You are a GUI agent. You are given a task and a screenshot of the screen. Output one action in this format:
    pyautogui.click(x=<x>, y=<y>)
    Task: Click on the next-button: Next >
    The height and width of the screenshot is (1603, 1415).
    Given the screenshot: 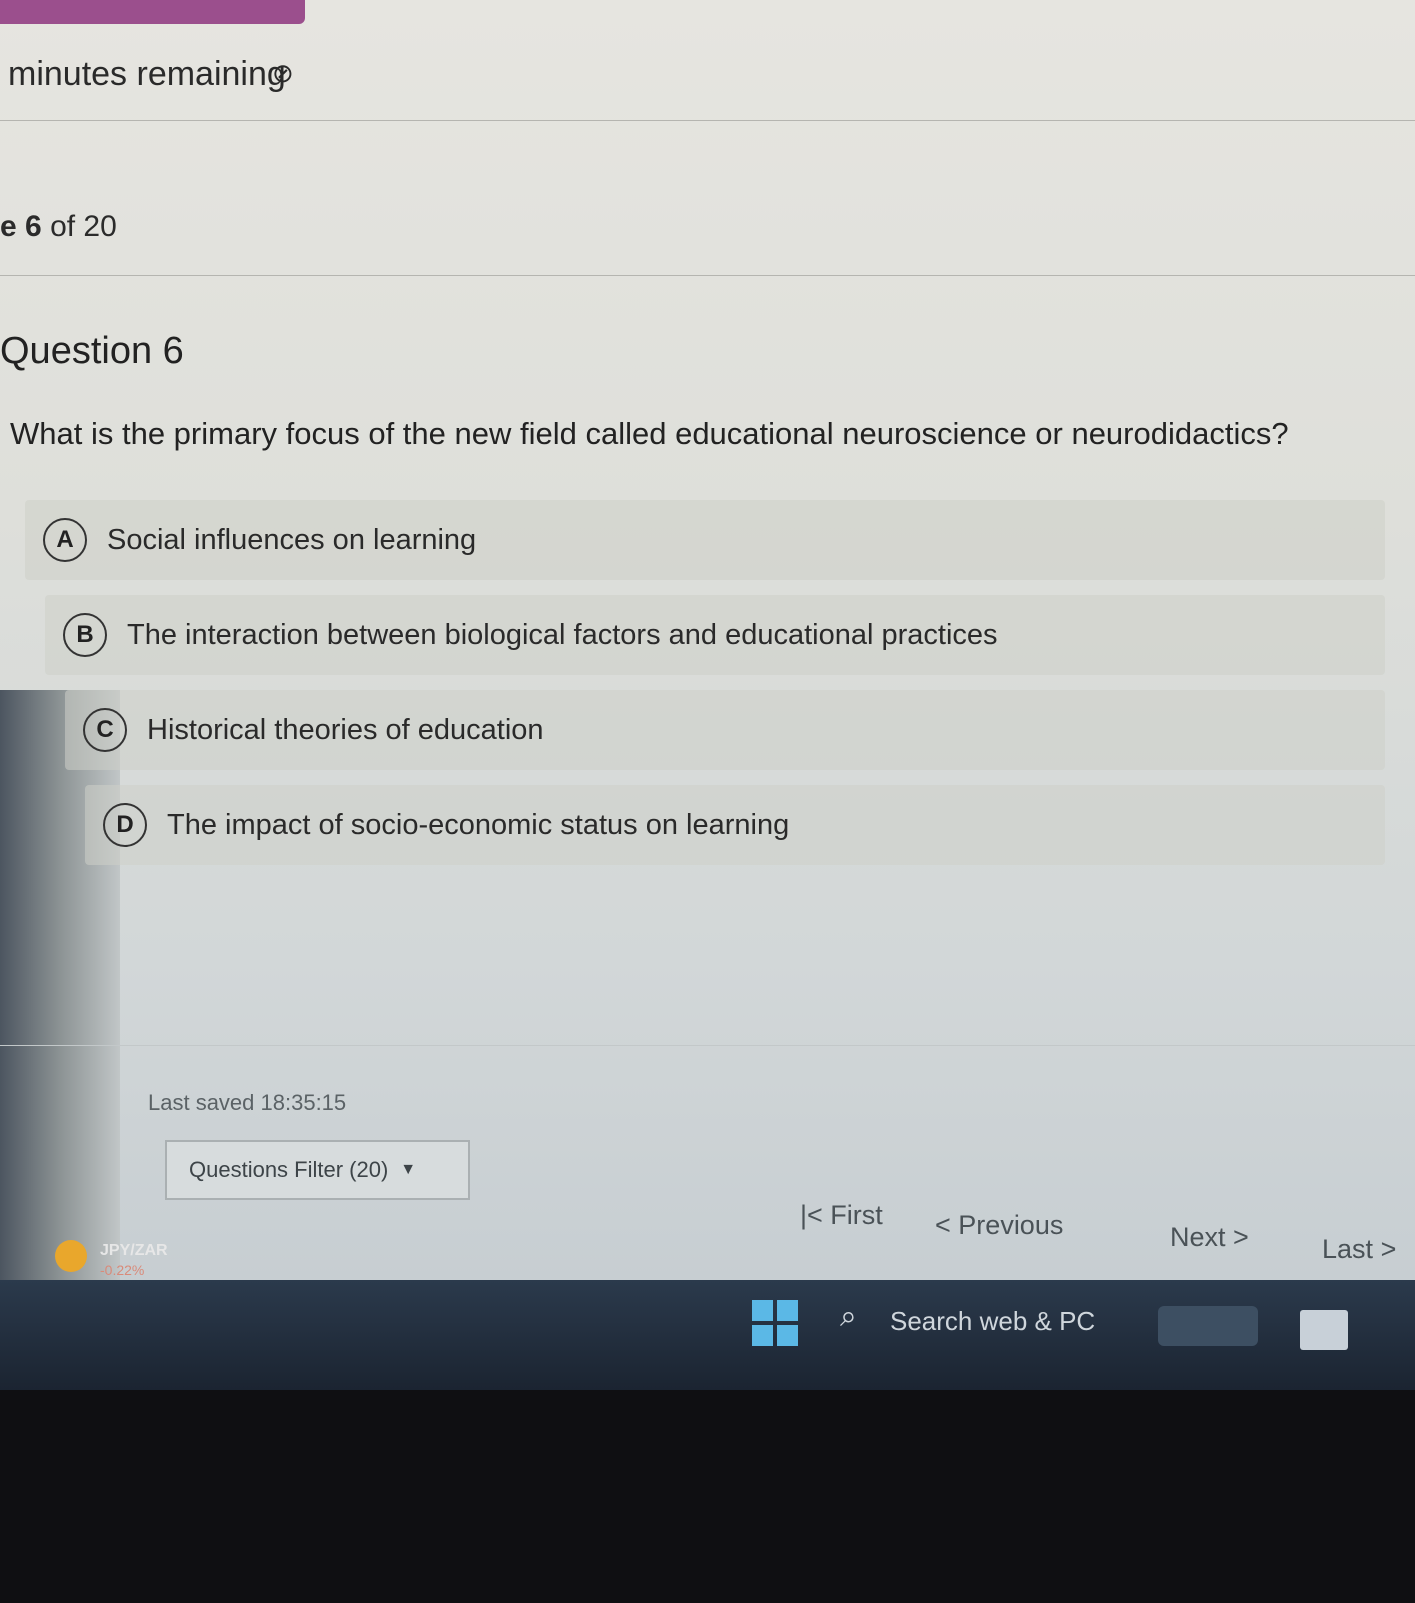 What is the action you would take?
    pyautogui.click(x=1209, y=1237)
    